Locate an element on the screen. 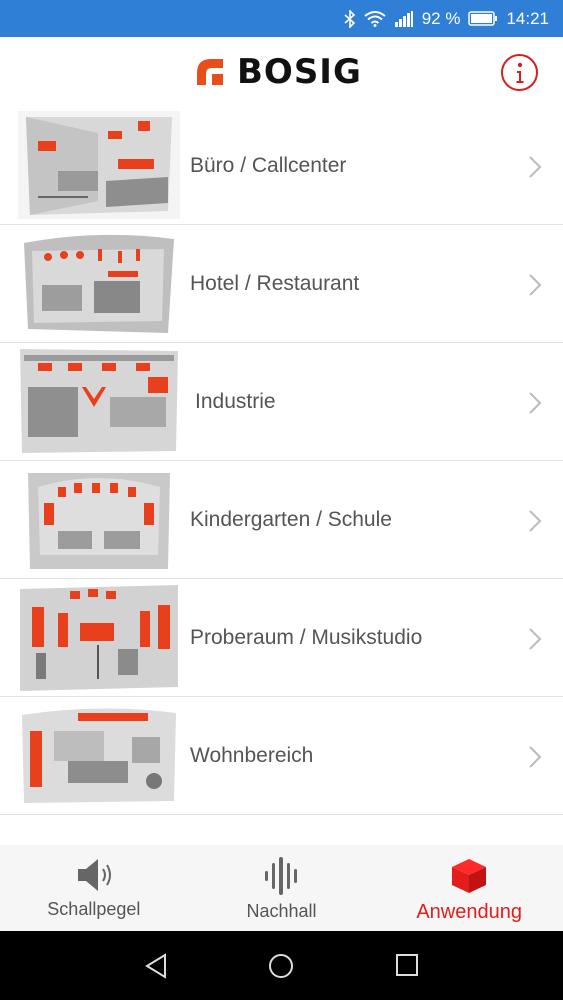 This screenshot has width=563, height=1000. tab-nachhall: Nachhall is located at coordinates (282, 888).